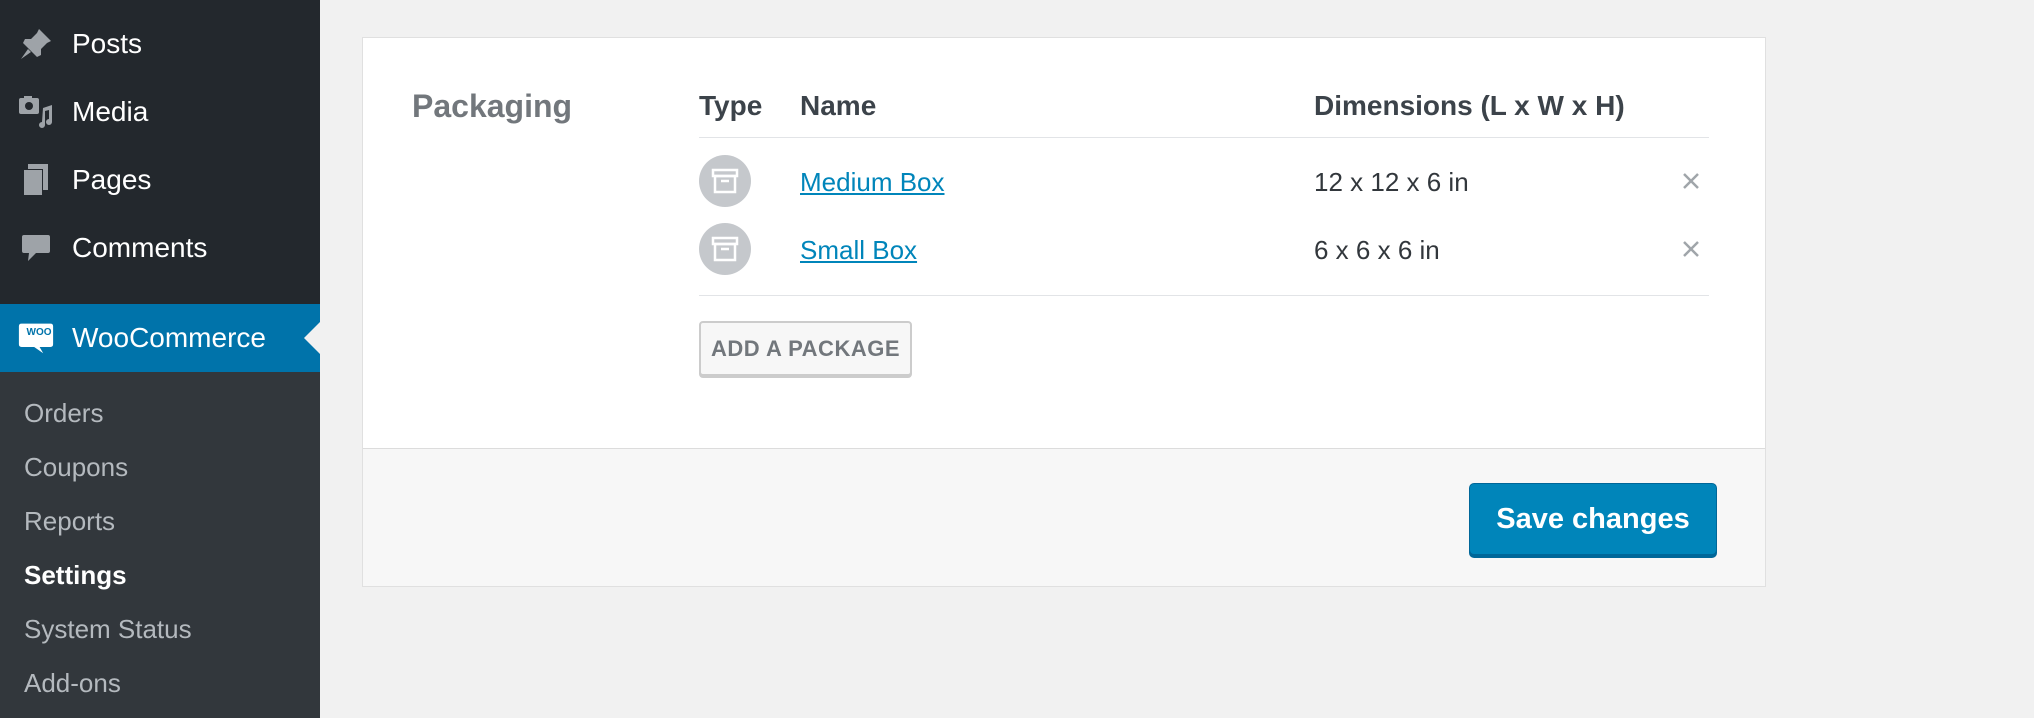  Describe the element at coordinates (731, 105) in the screenshot. I see `column-header-type: Type` at that location.